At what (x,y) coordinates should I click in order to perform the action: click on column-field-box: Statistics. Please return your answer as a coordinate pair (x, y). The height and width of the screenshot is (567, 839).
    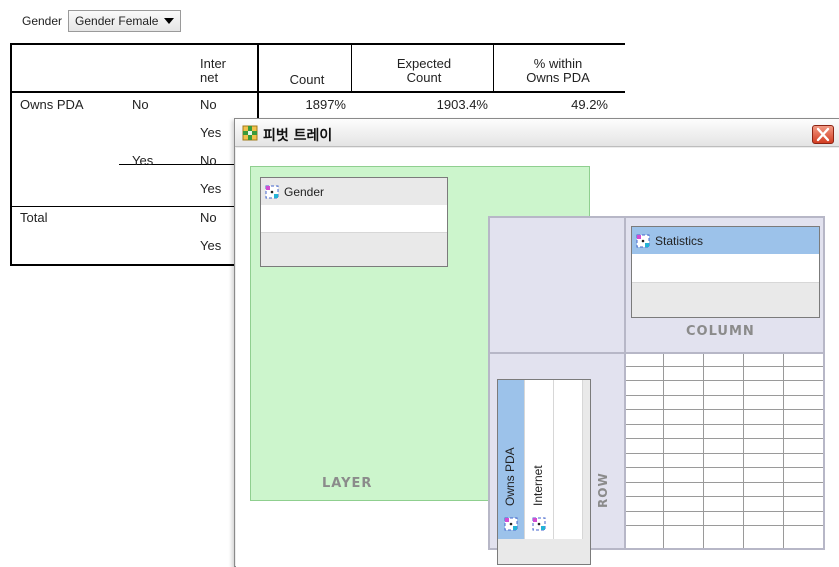
    Looking at the image, I should click on (725, 272).